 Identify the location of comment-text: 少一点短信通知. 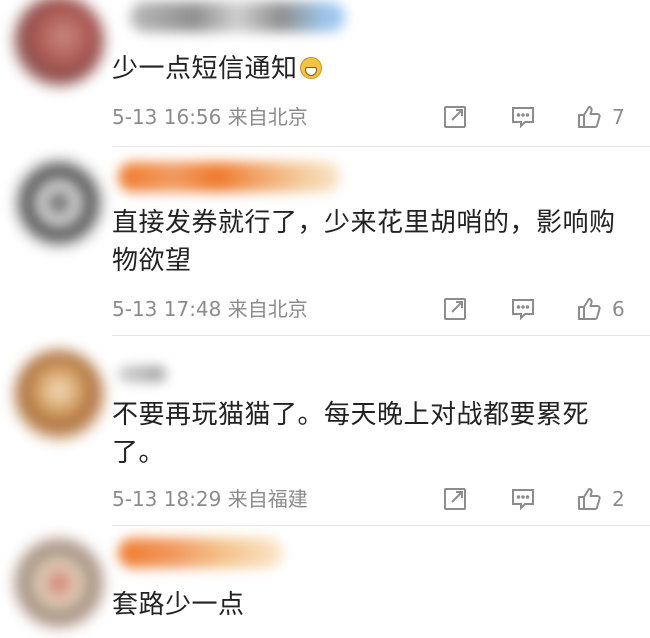
(374, 69).